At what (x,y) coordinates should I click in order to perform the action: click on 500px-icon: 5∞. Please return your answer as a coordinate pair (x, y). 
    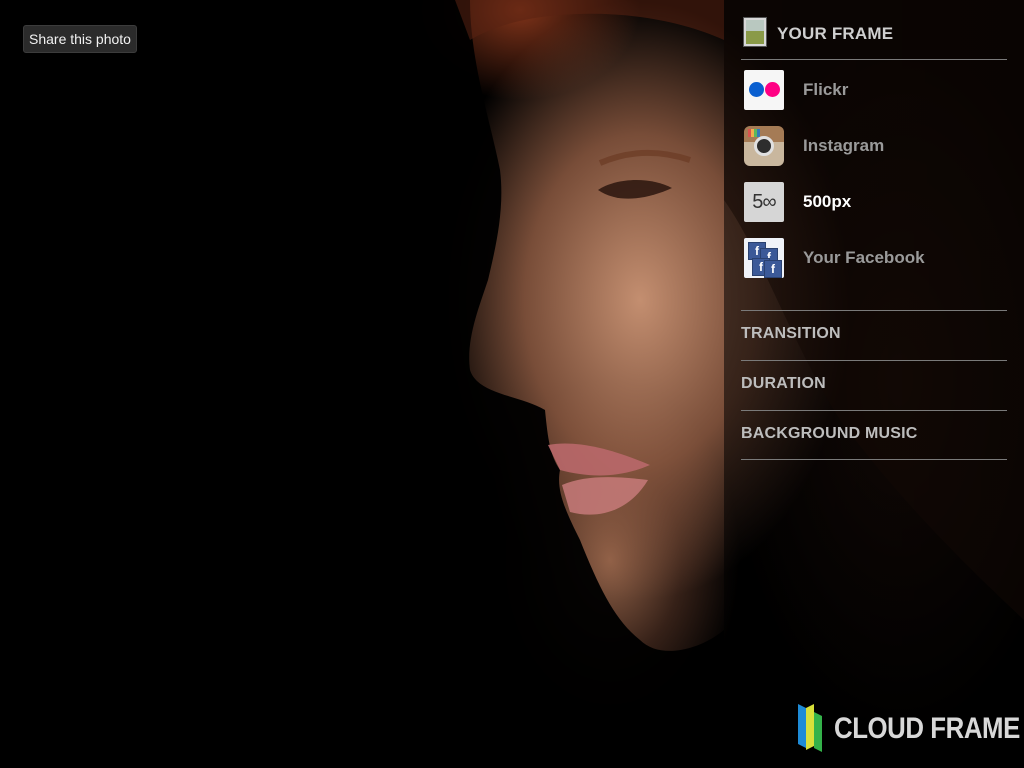
    Looking at the image, I should click on (764, 202).